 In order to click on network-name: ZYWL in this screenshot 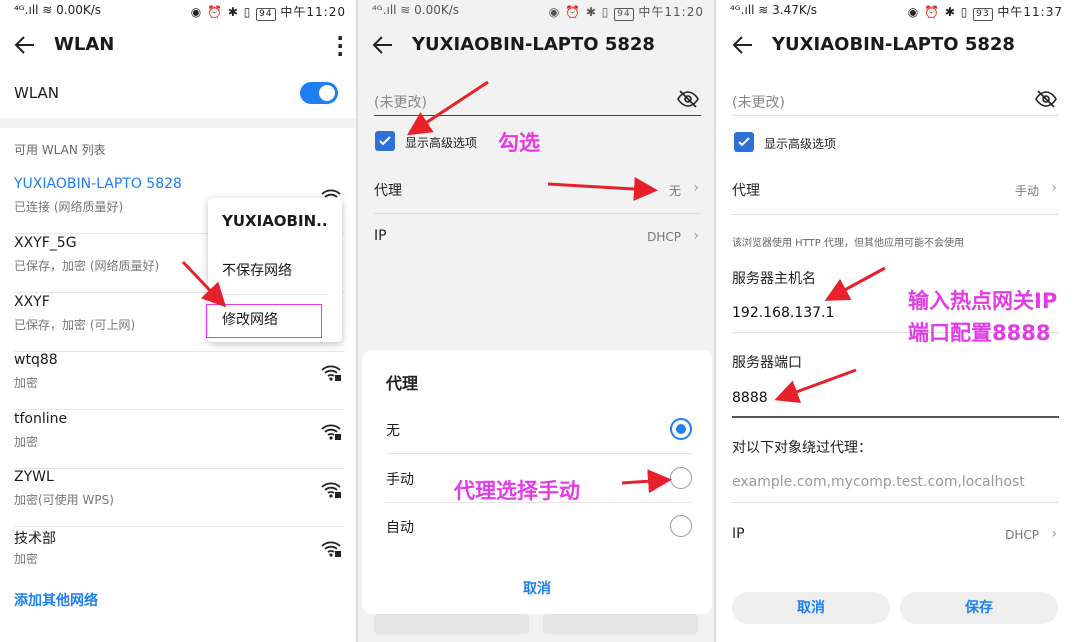, I will do `click(34, 477)`.